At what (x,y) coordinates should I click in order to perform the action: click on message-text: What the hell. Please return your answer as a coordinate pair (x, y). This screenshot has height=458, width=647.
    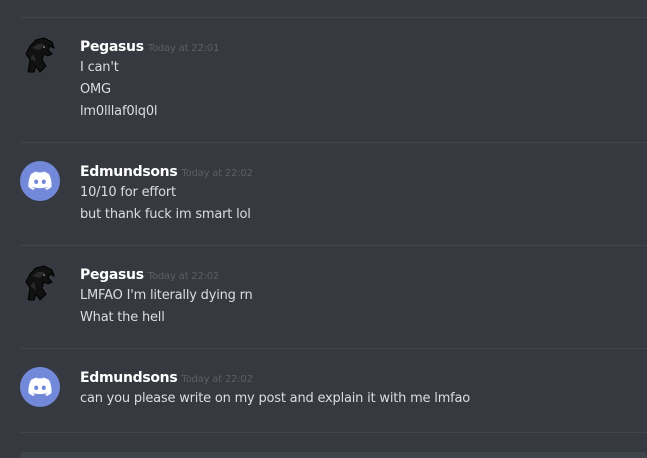
    Looking at the image, I should click on (122, 317).